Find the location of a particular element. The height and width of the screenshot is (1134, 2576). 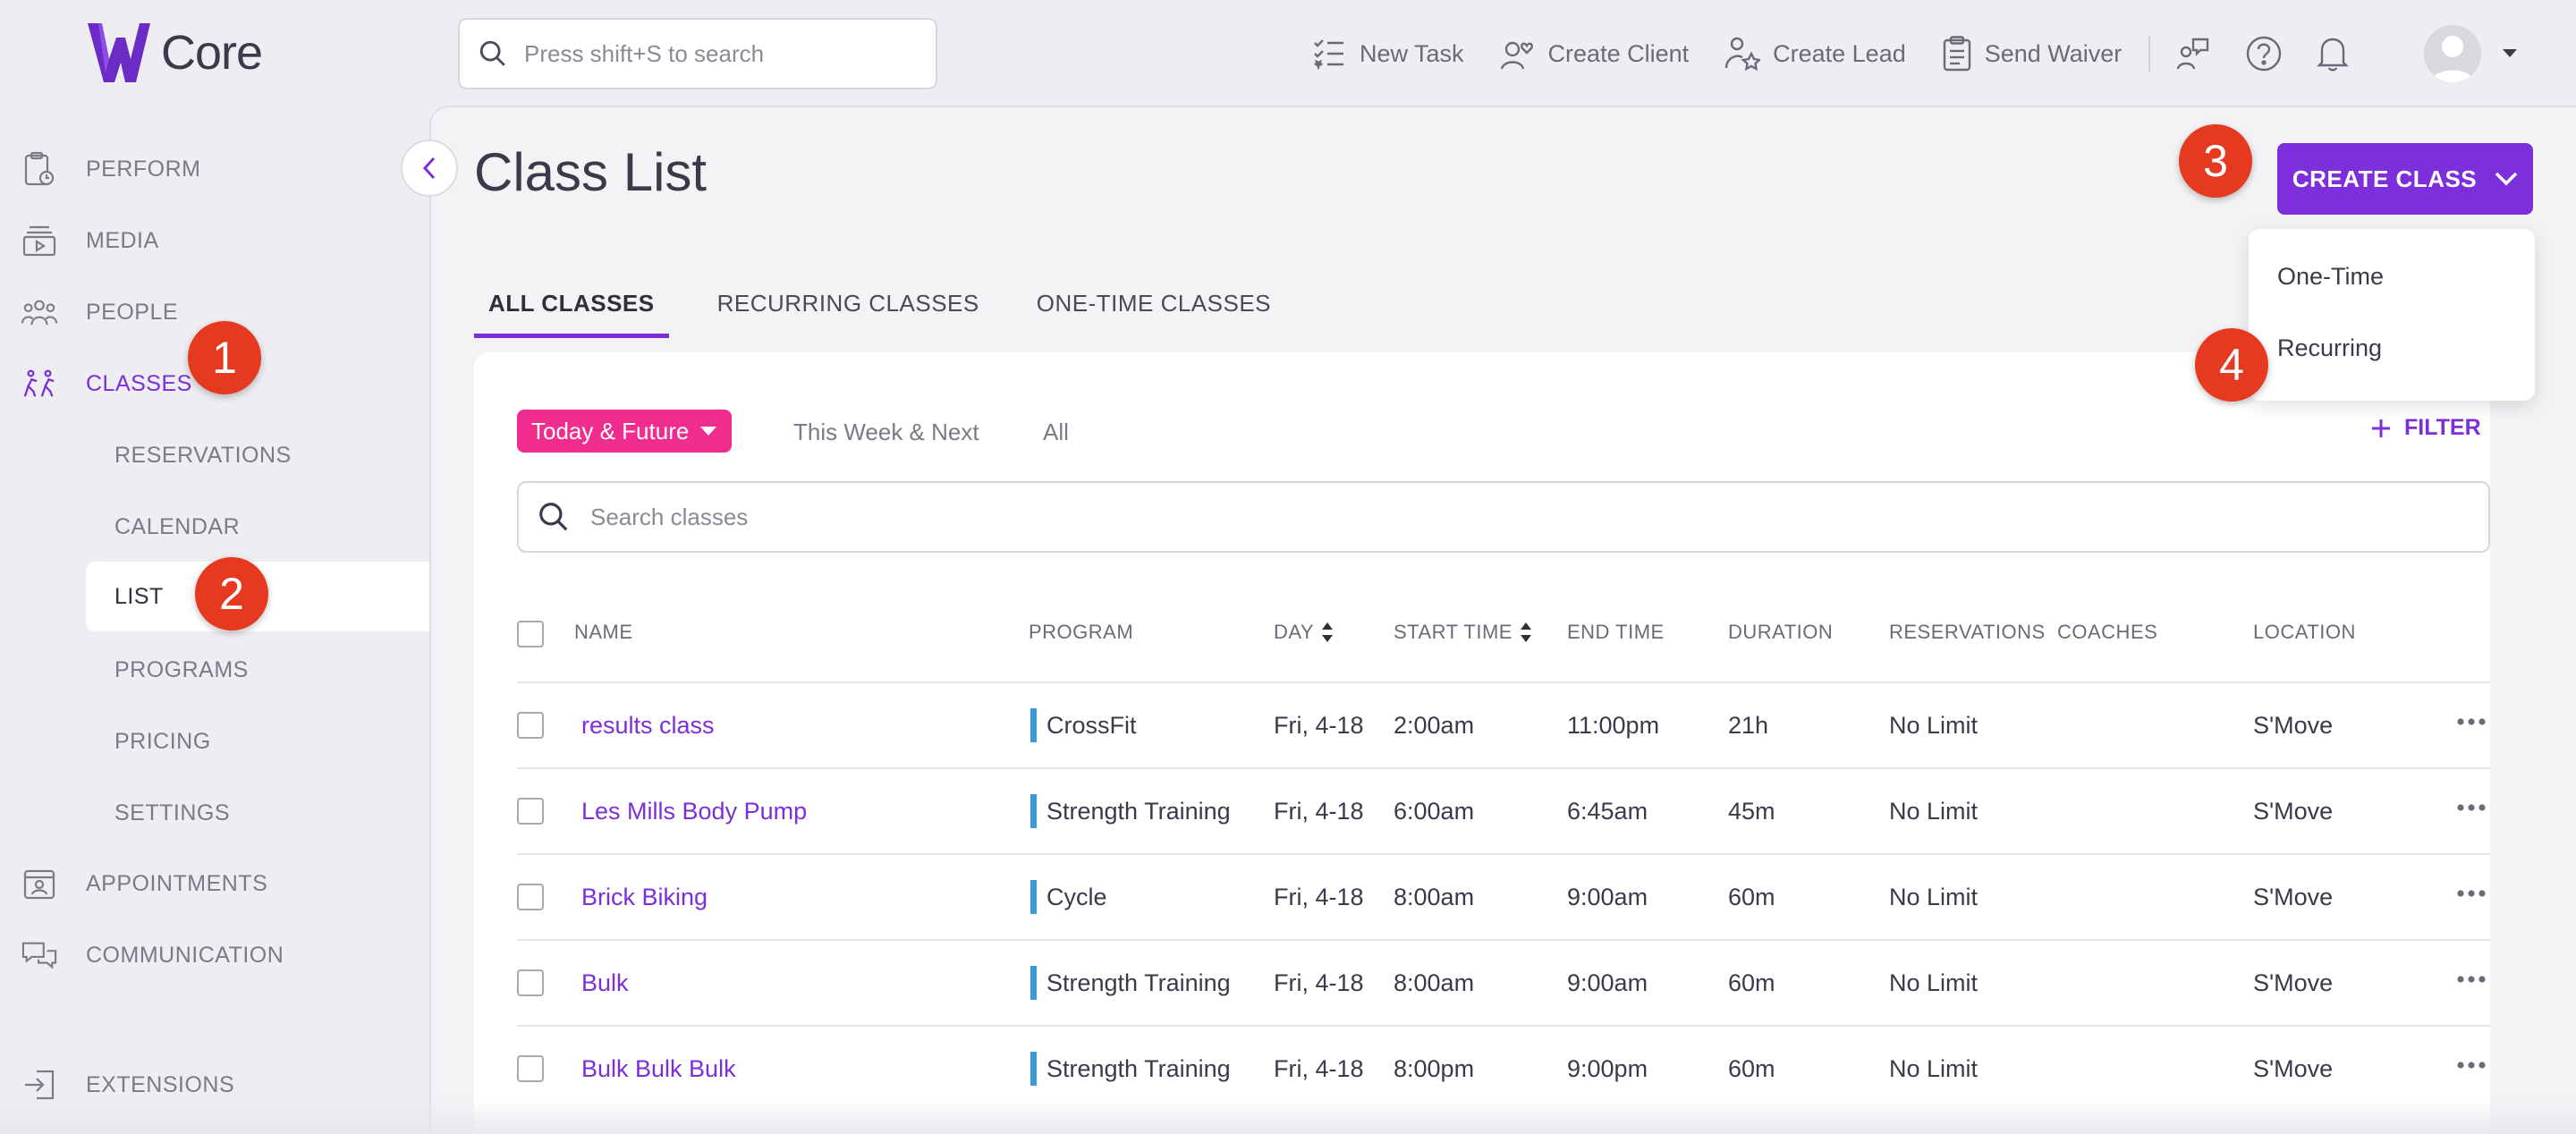

sidebar-subitem-pricing: PRICING is located at coordinates (257, 741).